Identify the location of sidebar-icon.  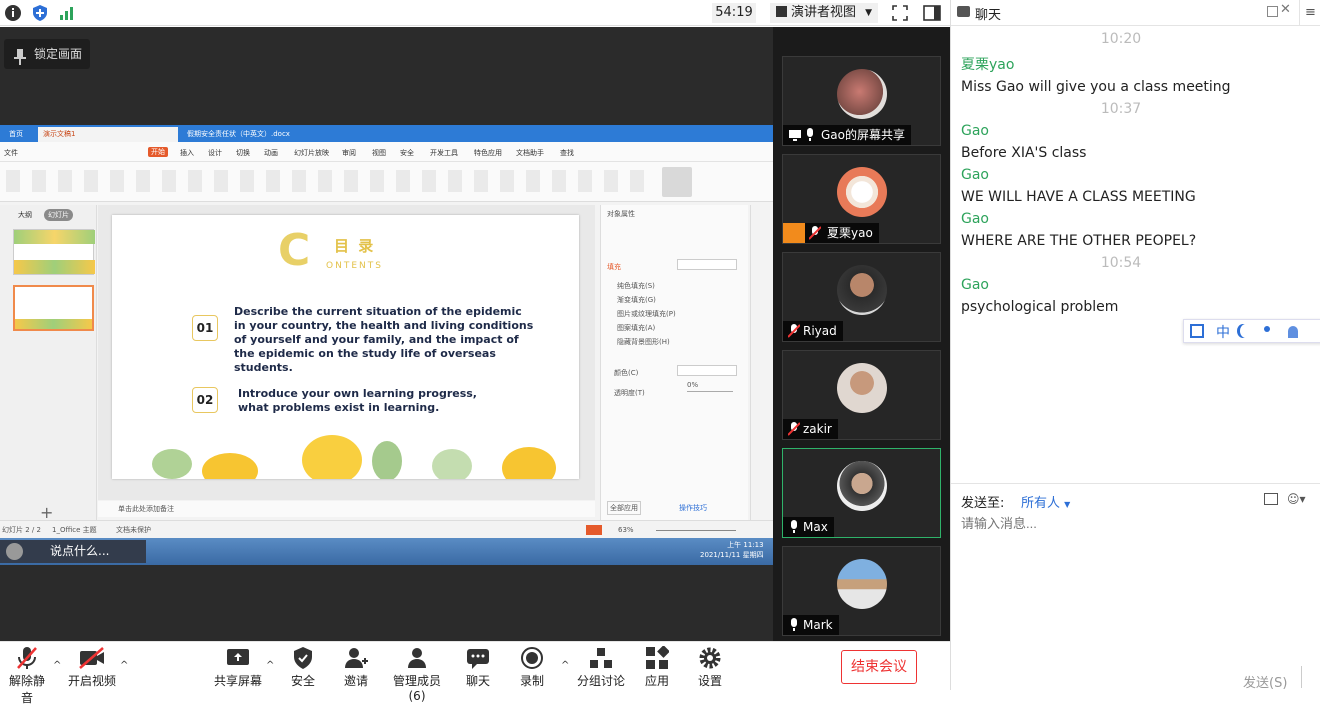
(932, 13).